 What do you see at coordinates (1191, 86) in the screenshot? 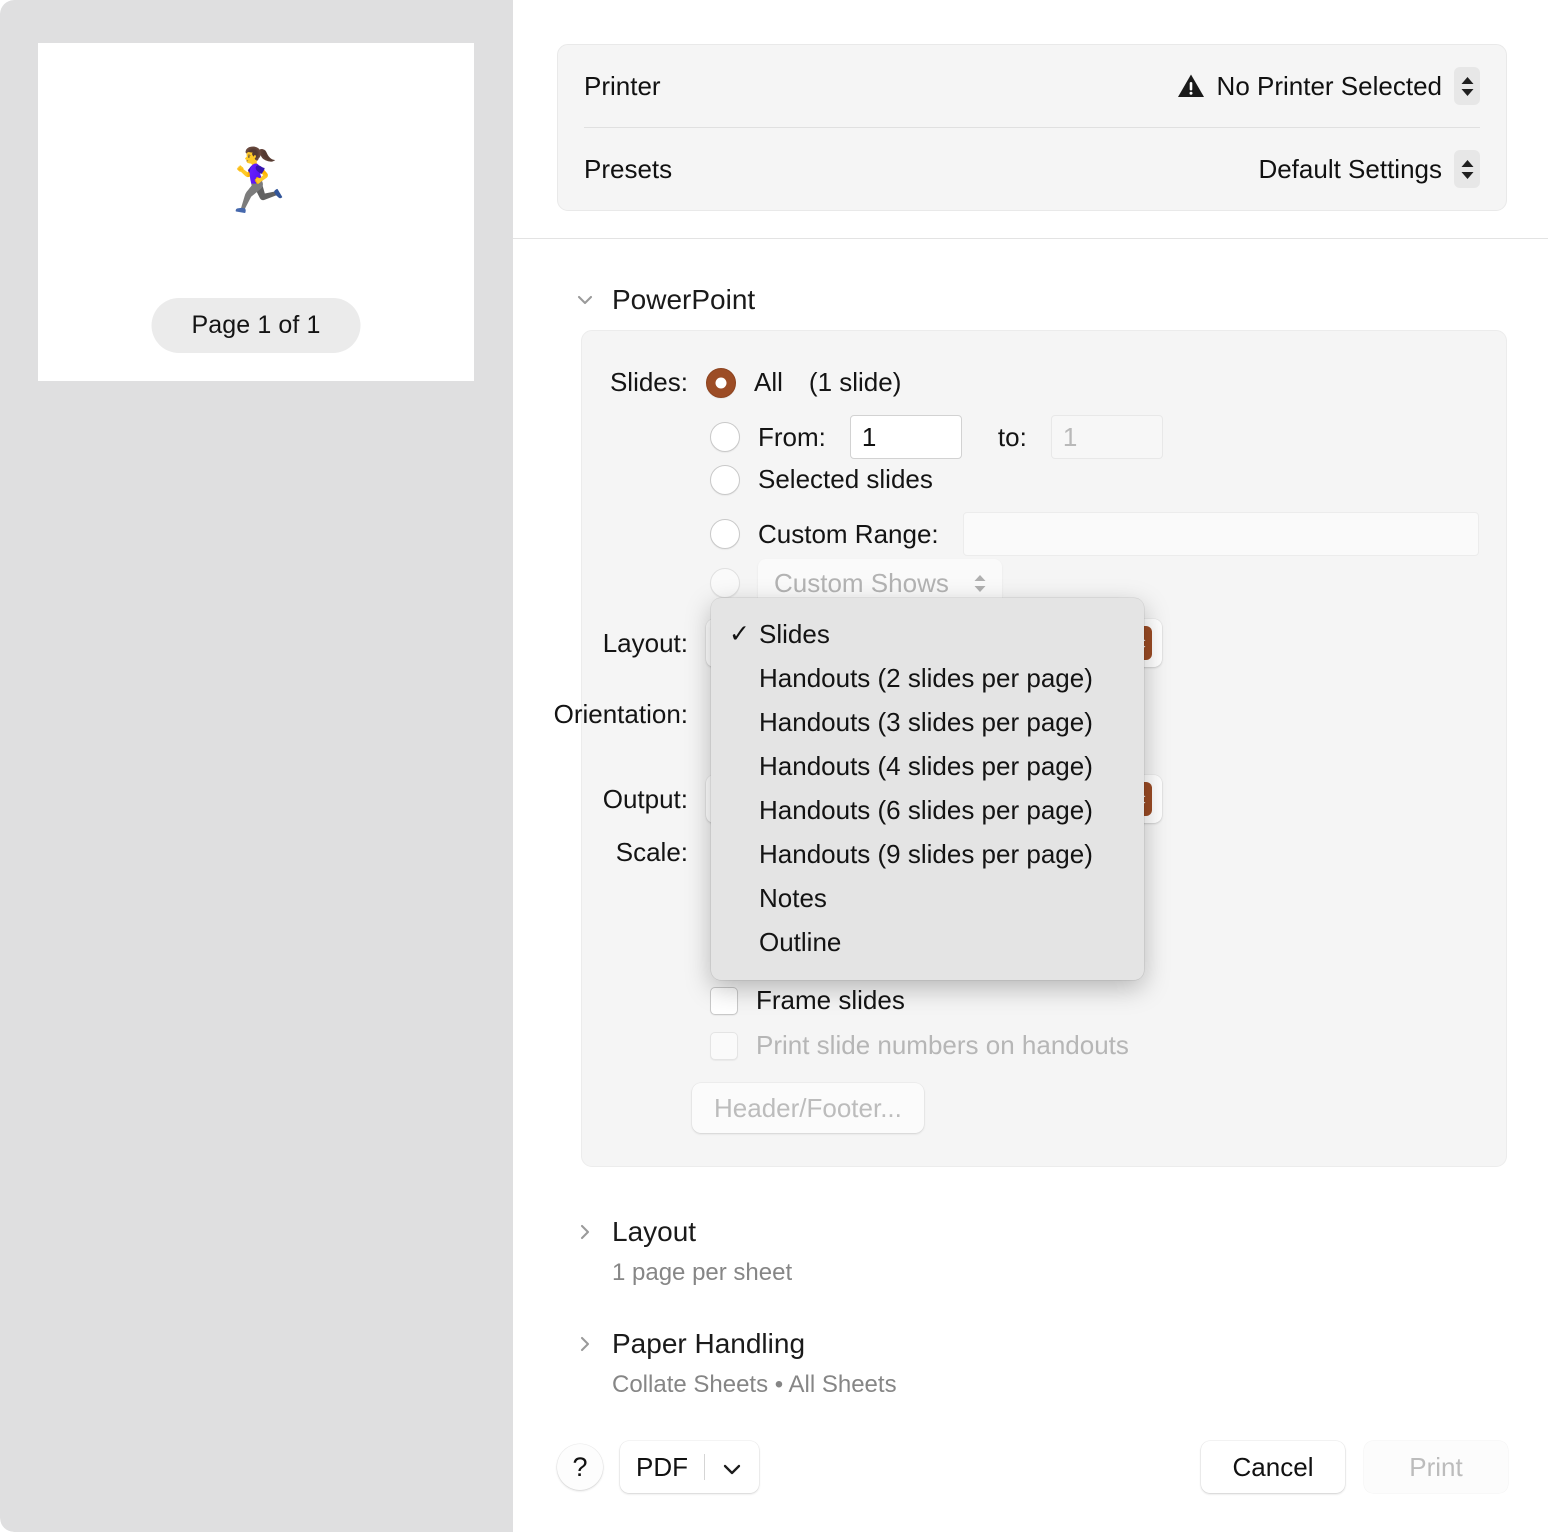
I see `warning-triangle-icon` at bounding box center [1191, 86].